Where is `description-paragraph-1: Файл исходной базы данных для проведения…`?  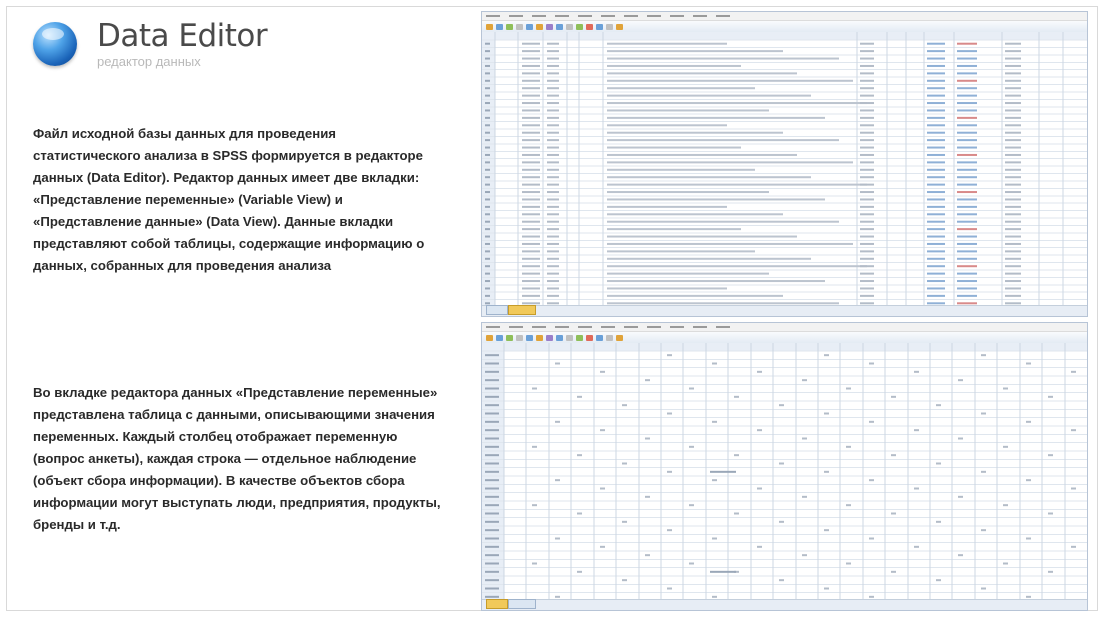
description-paragraph-1: Файл исходной базы данных для проведения… is located at coordinates (229, 199).